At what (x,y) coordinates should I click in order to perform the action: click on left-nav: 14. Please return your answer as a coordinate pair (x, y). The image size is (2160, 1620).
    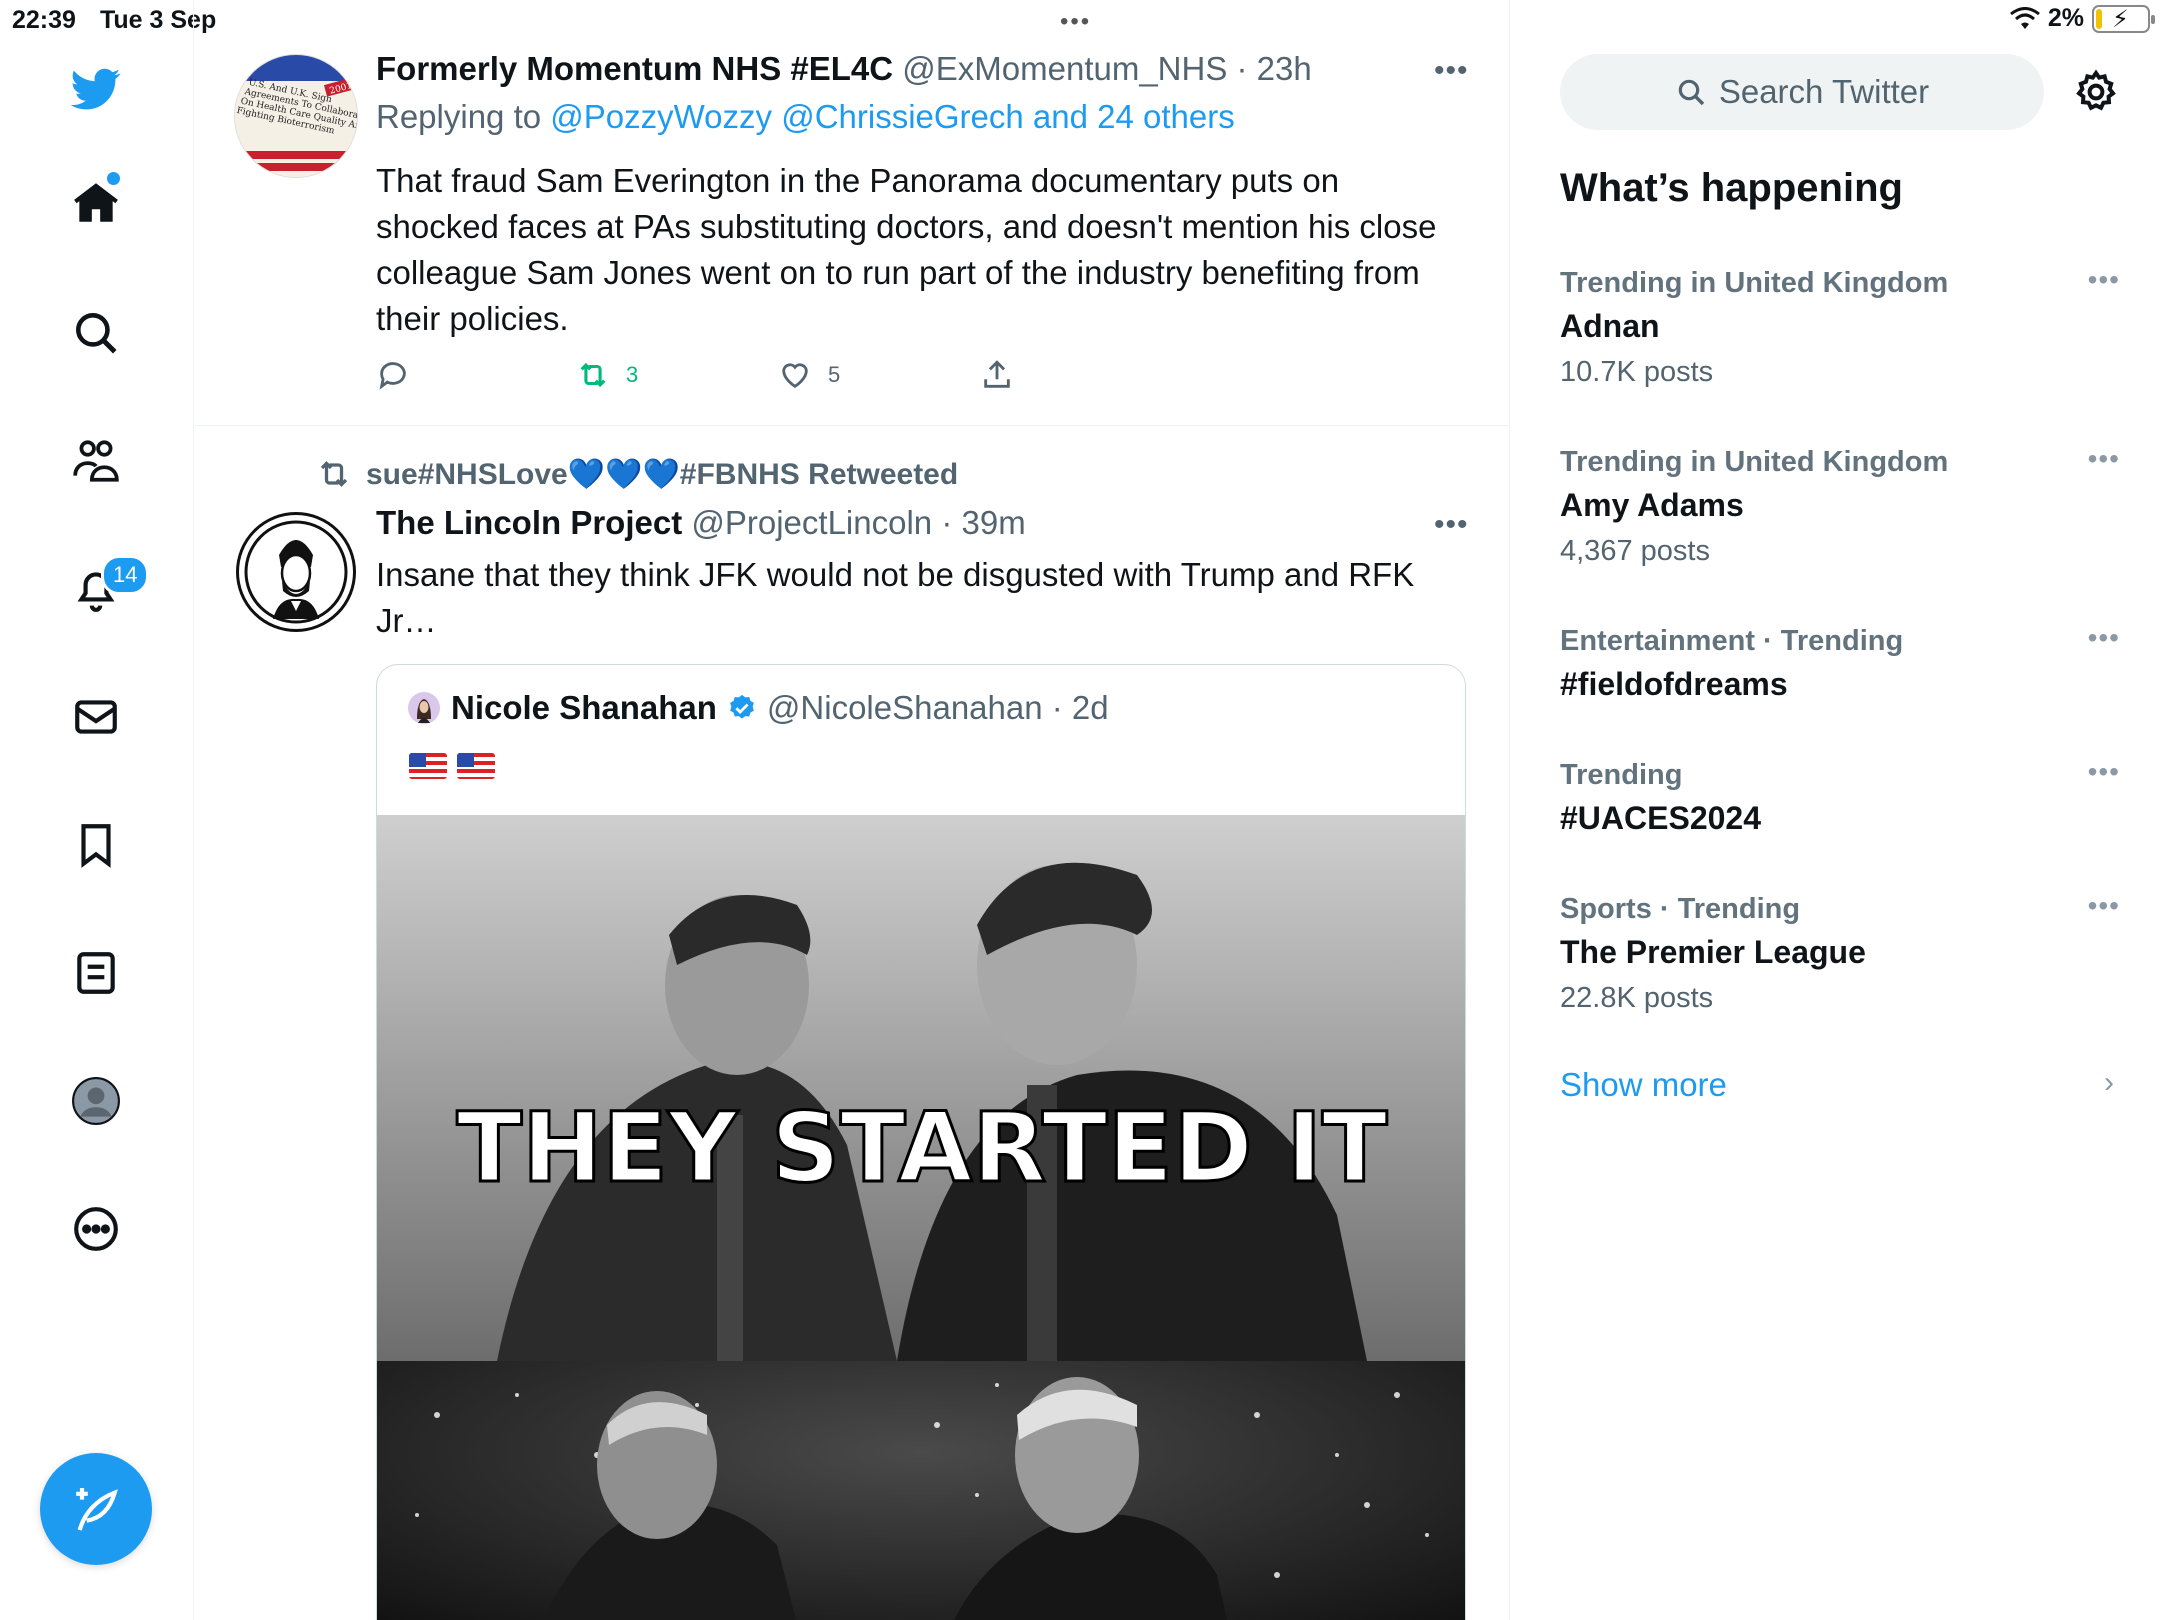
    Looking at the image, I should click on (97, 810).